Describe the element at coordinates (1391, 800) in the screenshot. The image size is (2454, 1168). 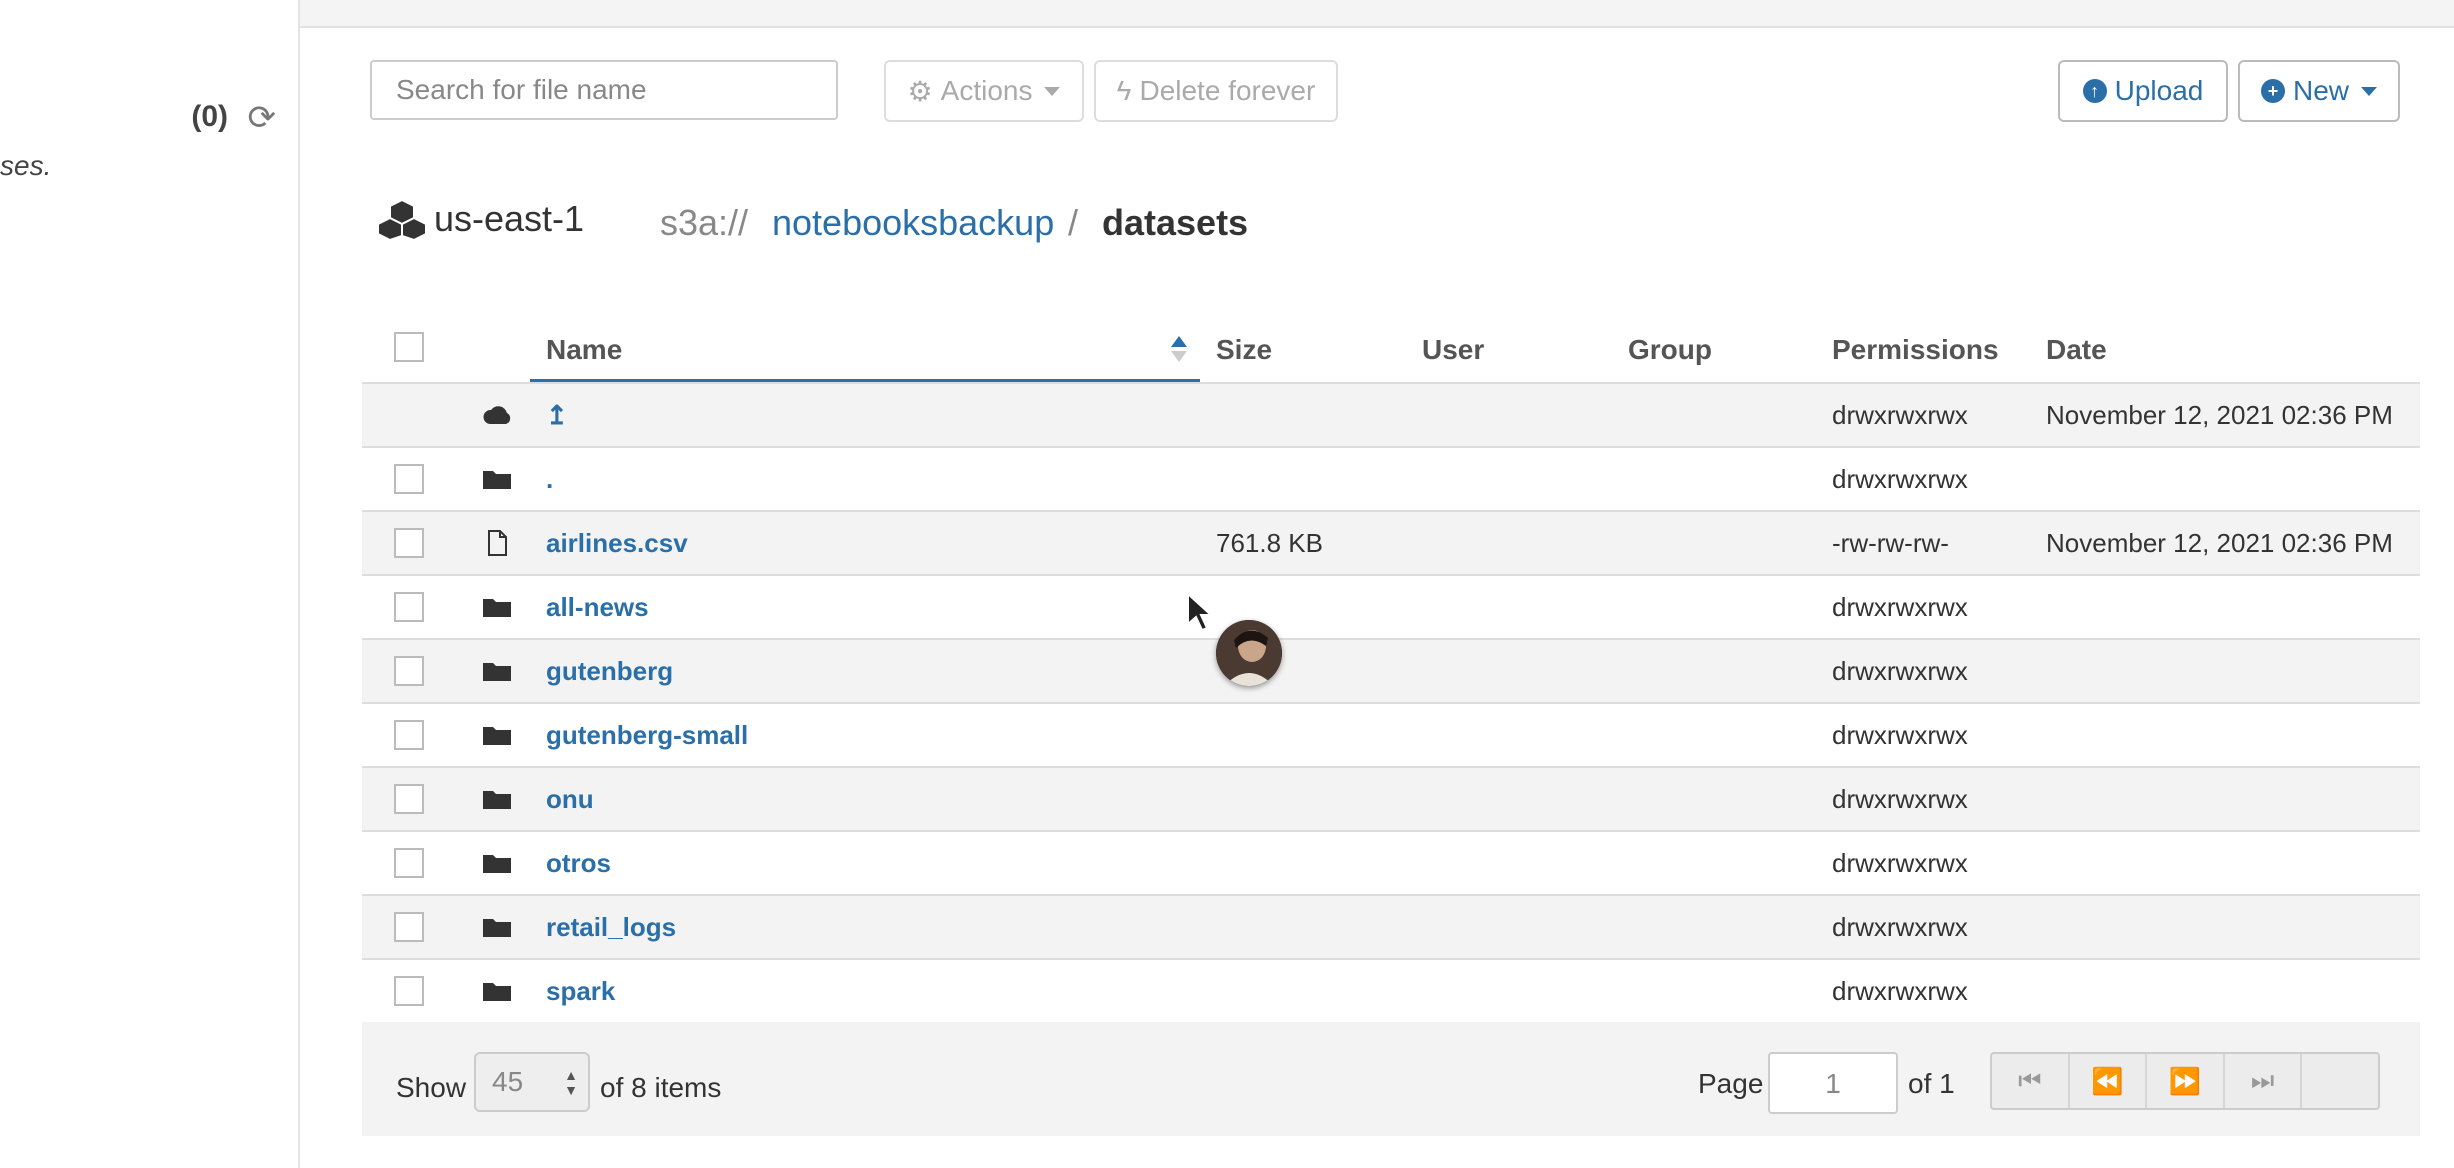
I see `table-row: onu drwxrwxrwx` at that location.